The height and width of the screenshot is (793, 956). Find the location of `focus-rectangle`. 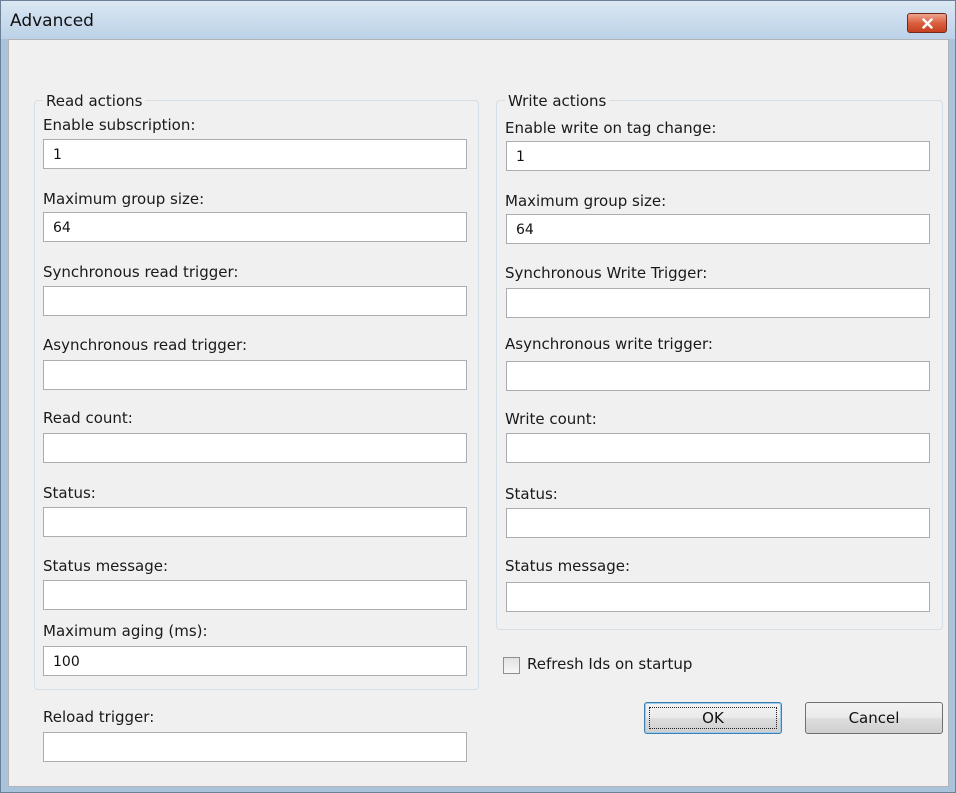

focus-rectangle is located at coordinates (713, 718).